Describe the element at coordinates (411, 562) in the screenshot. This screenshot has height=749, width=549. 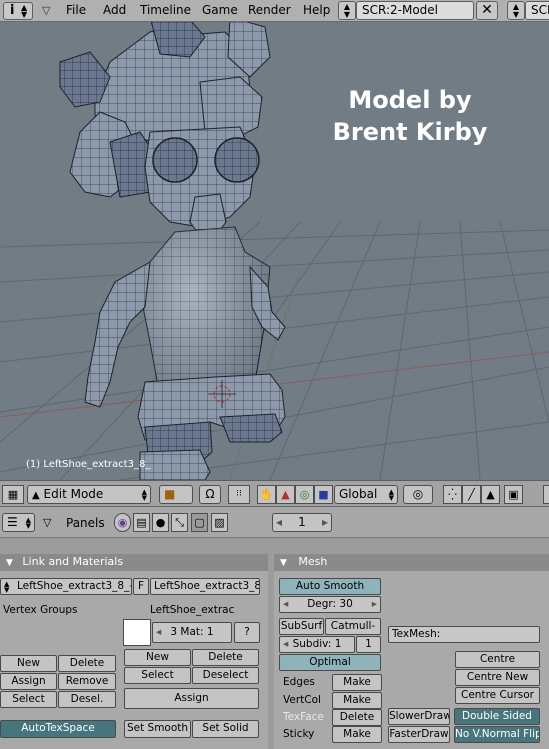
I see `mesh-title-bar: ▼ Mesh` at that location.